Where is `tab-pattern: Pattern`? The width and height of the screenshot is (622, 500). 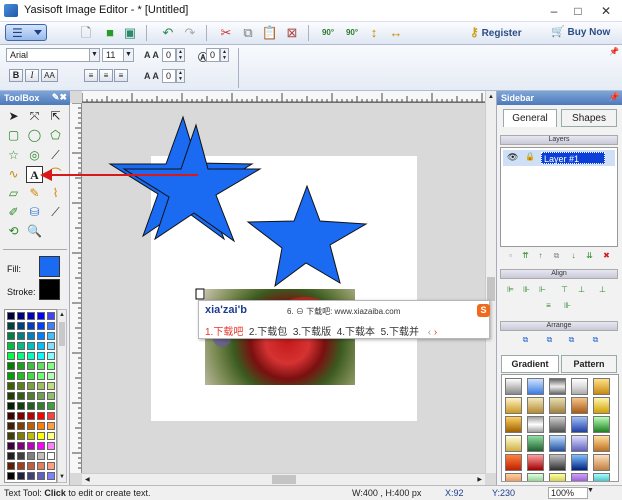 tab-pattern: Pattern is located at coordinates (589, 364).